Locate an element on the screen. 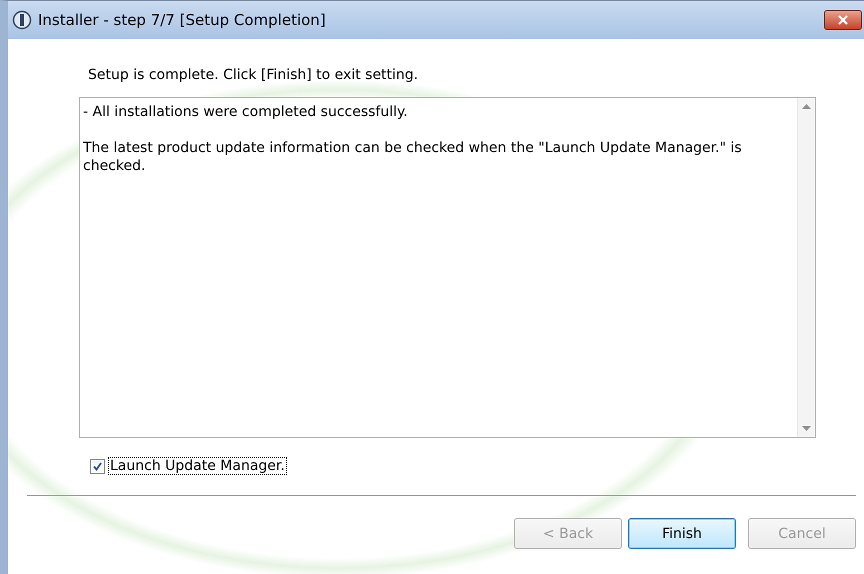 The width and height of the screenshot is (864, 574). installer-icon is located at coordinates (22, 20).